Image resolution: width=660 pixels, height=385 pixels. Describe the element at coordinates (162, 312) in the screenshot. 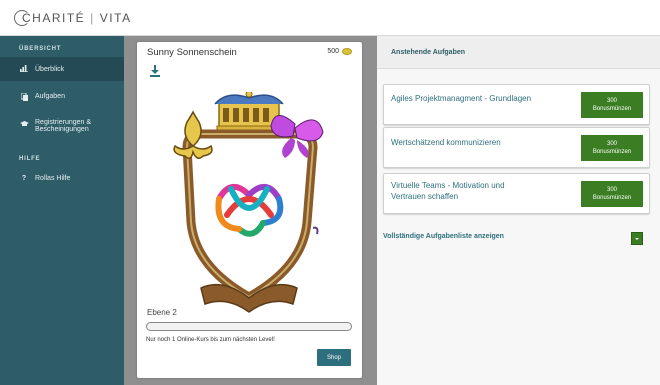

I see `level-label: Ebene 2` at that location.